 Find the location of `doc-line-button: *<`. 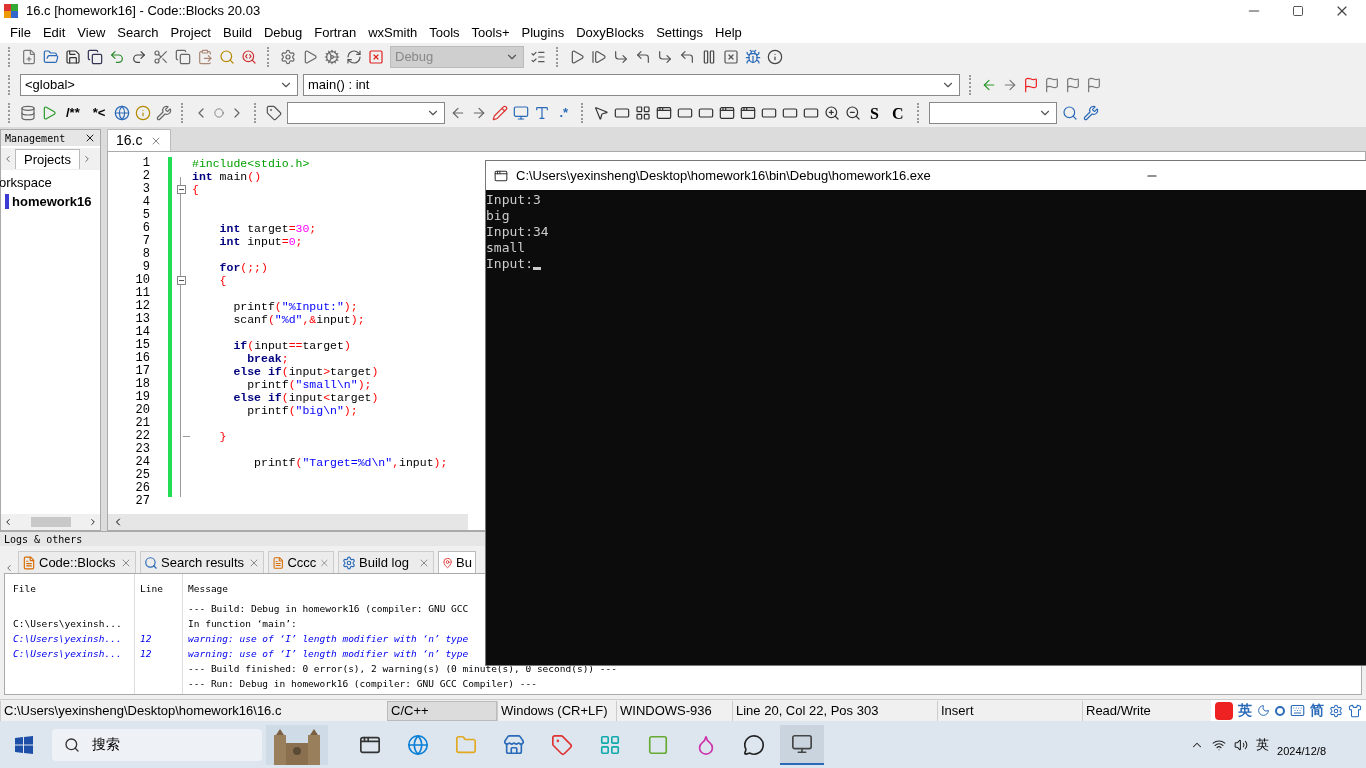

doc-line-button: *< is located at coordinates (99, 113).